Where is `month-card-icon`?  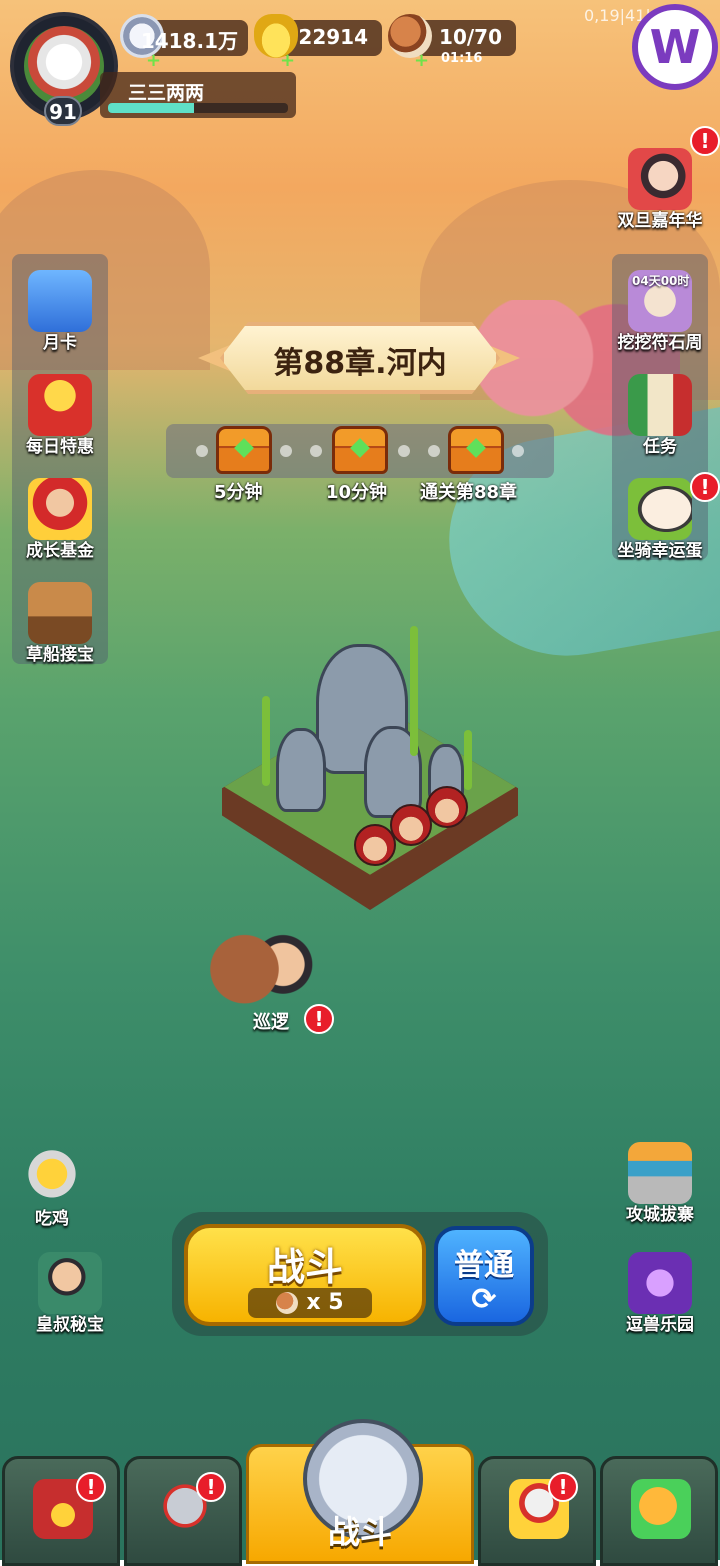 month-card-icon is located at coordinates (60, 301).